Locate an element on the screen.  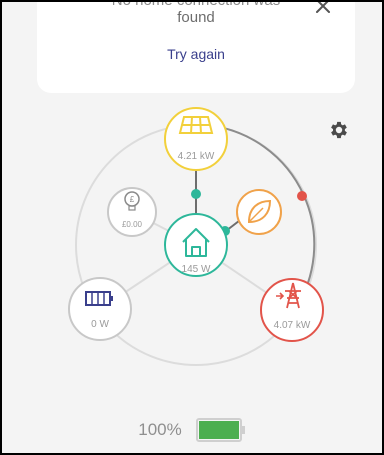
solar-home-flow-dot is located at coordinates (196, 194).